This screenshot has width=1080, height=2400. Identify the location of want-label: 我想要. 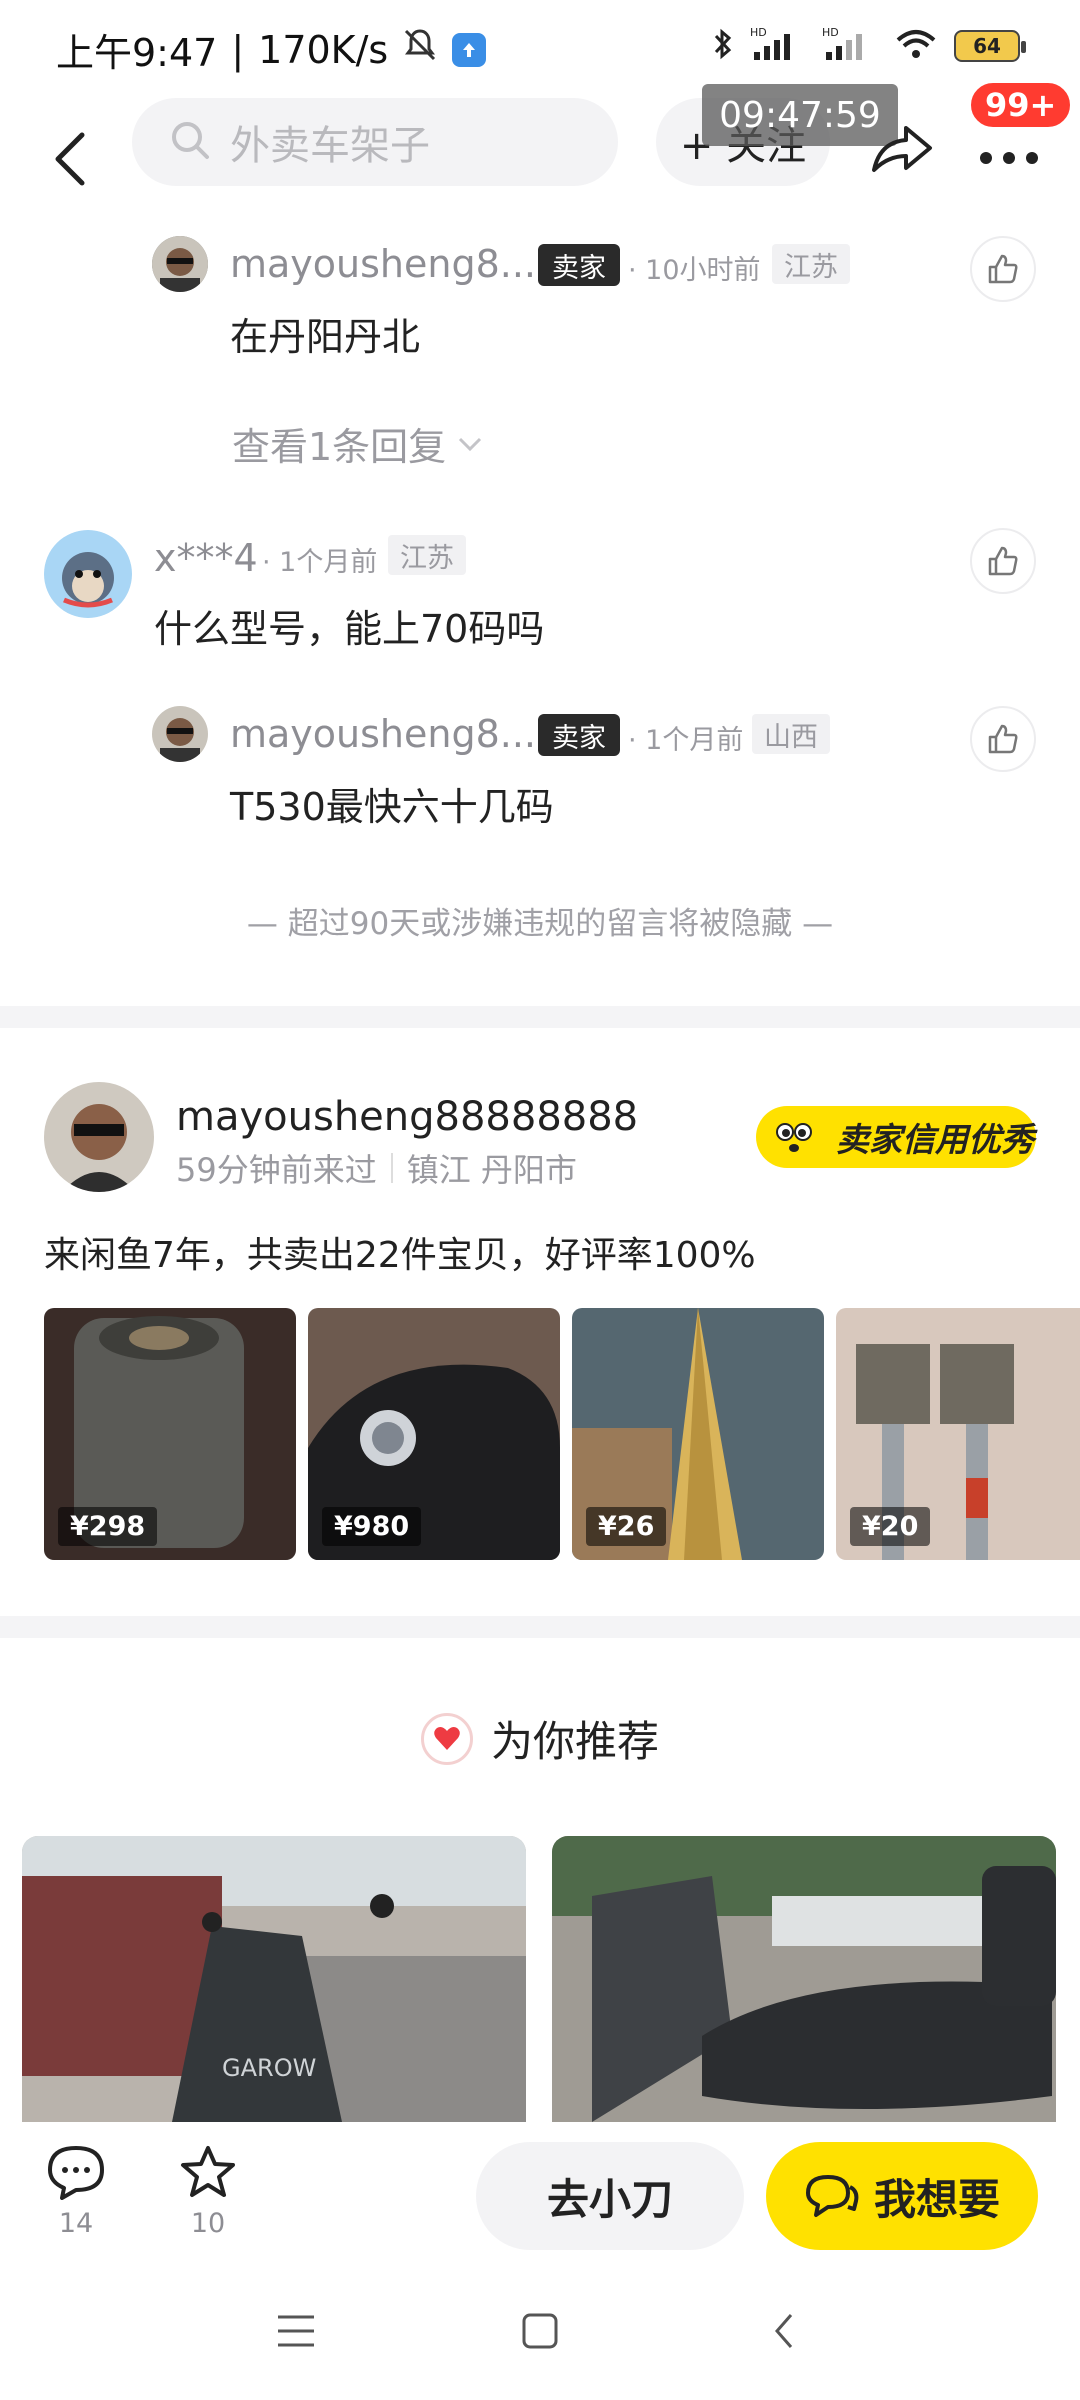
(936, 2199).